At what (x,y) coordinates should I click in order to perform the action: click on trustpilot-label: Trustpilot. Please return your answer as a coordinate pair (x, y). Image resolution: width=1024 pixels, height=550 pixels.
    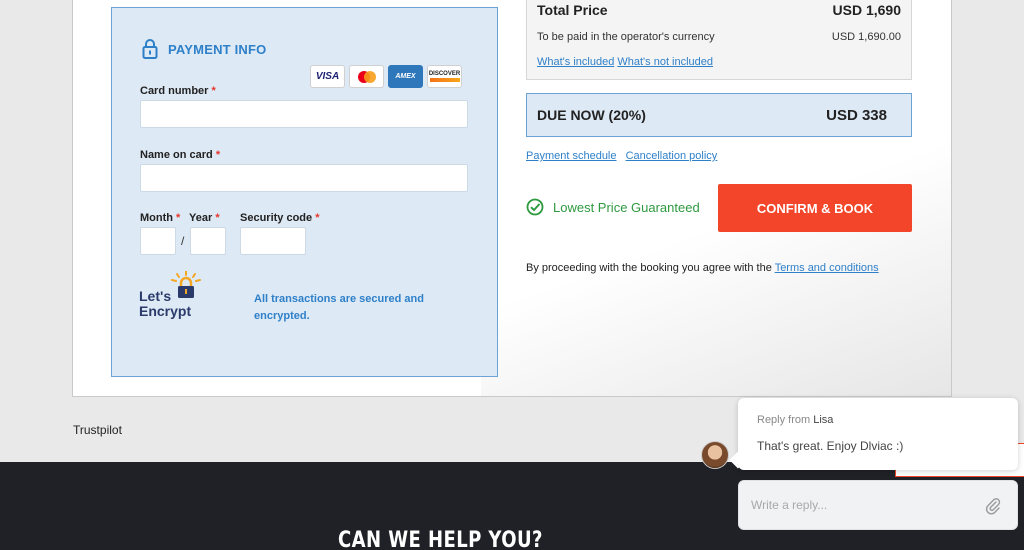
    Looking at the image, I should click on (97, 430).